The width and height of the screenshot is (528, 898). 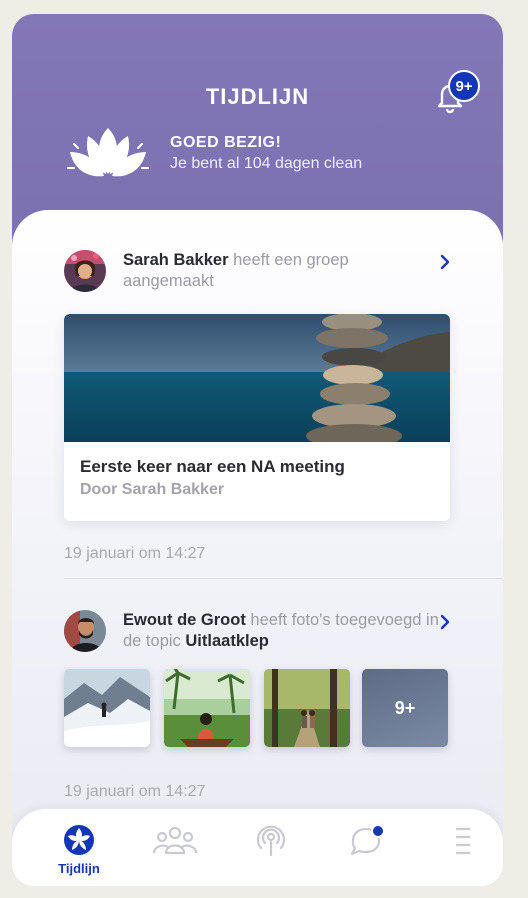 What do you see at coordinates (257, 378) in the screenshot?
I see `card-image` at bounding box center [257, 378].